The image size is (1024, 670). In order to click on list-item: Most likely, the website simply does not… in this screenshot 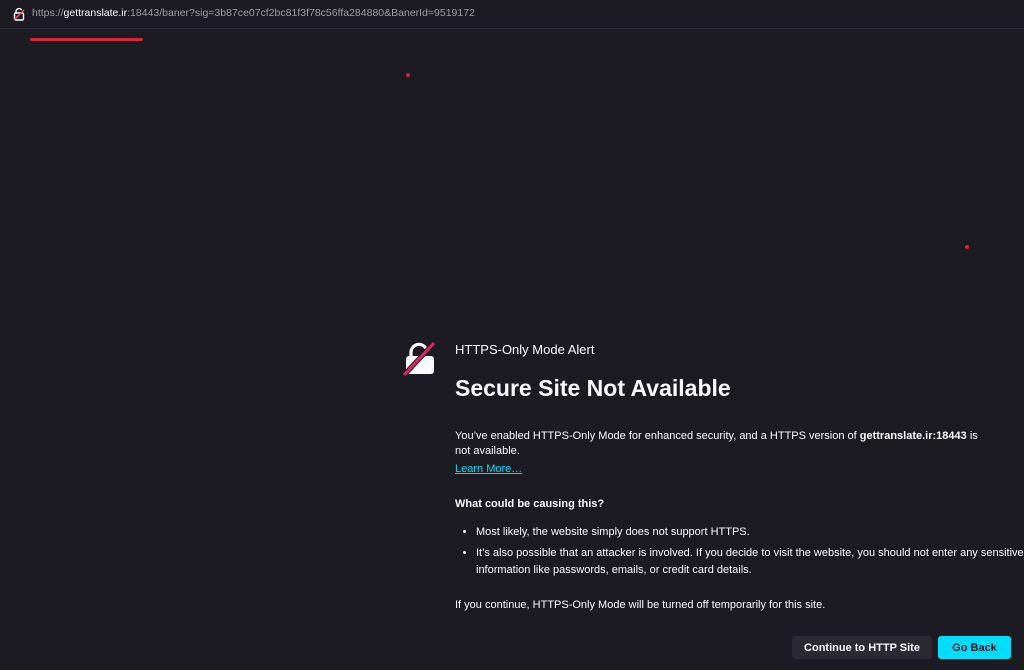, I will do `click(750, 532)`.